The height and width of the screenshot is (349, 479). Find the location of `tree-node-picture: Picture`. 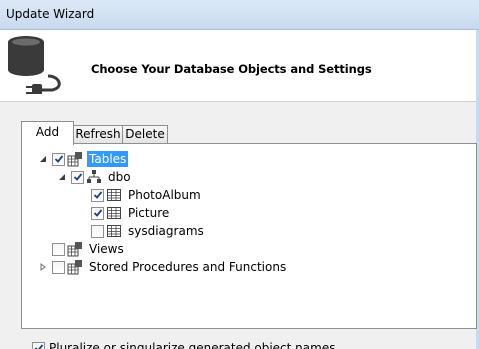

tree-node-picture: Picture is located at coordinates (131, 213).